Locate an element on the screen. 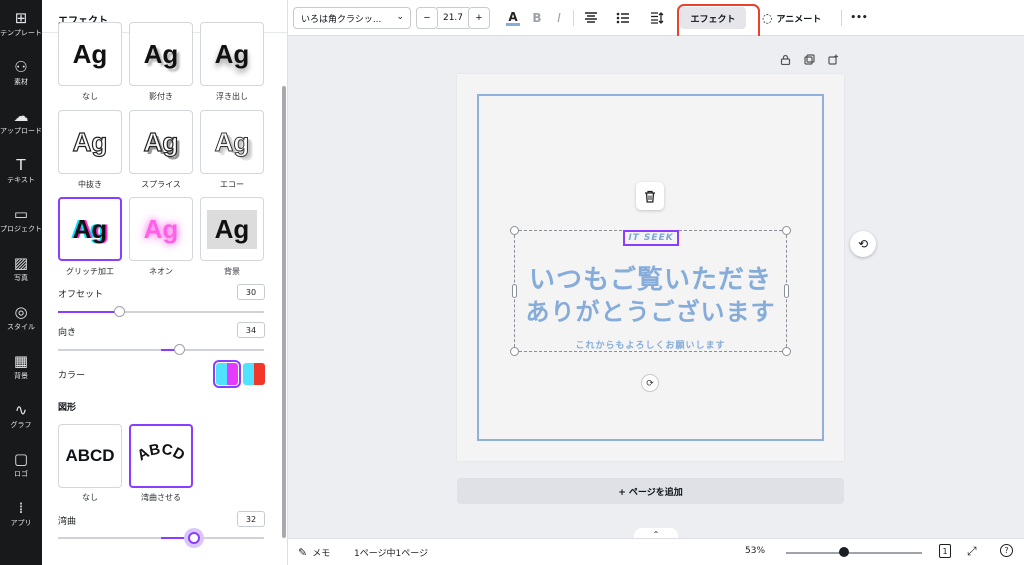  rail-item-background: ▦ 背景 is located at coordinates (21, 376).